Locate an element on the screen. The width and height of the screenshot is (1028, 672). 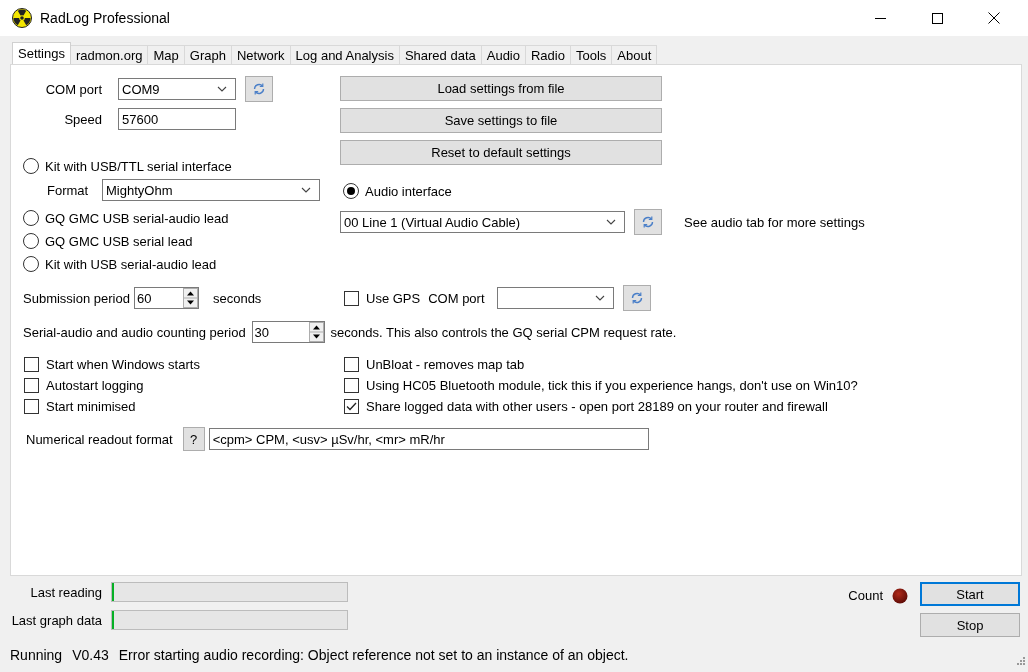
window-title: RadLog Professional is located at coordinates (105, 18).